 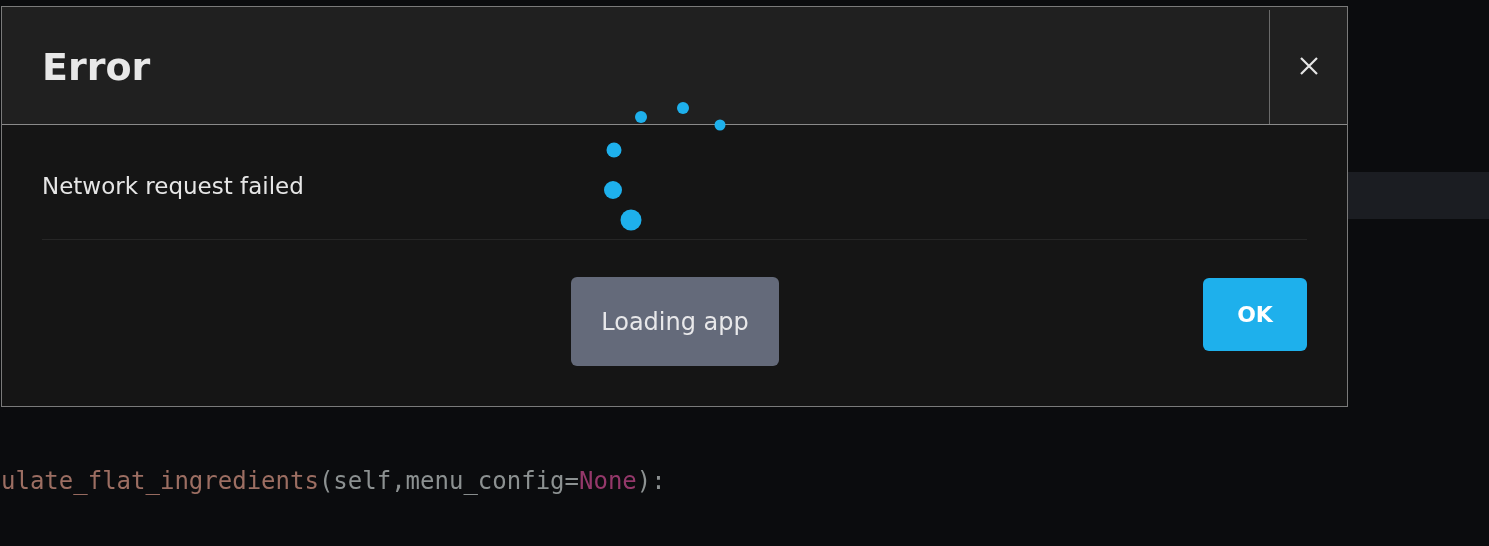 What do you see at coordinates (675, 321) in the screenshot?
I see `loading-toast: Loading app` at bounding box center [675, 321].